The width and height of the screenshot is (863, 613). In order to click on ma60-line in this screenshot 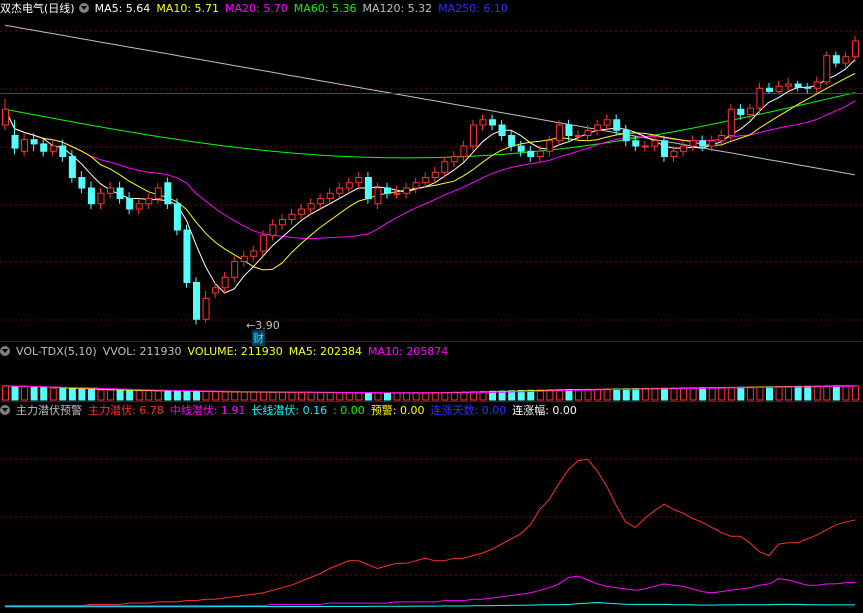, I will do `click(430, 125)`.